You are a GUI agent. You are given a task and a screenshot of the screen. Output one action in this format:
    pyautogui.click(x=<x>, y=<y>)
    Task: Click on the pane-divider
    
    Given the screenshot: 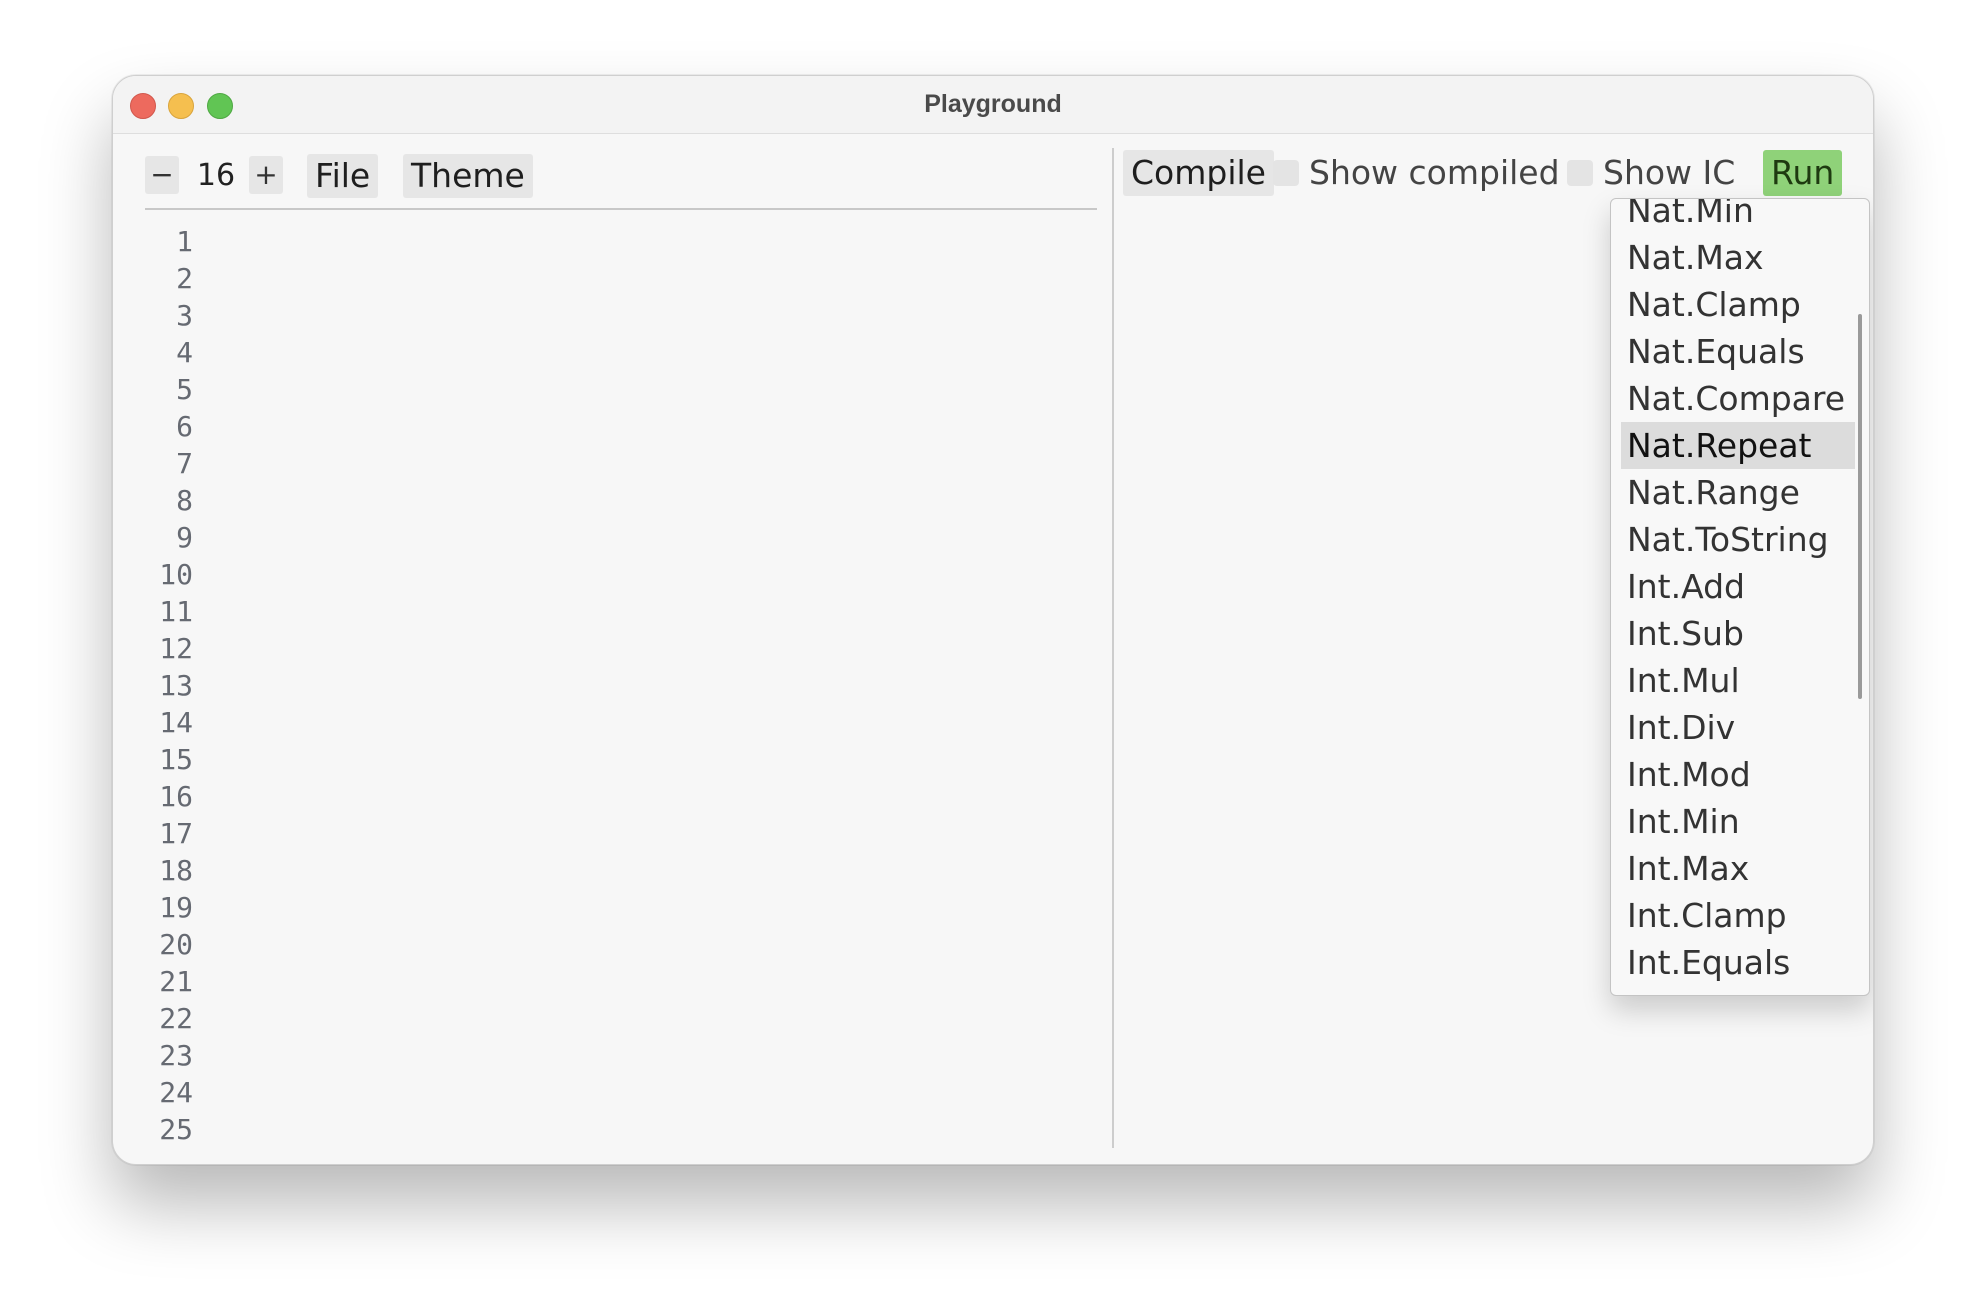 What is the action you would take?
    pyautogui.click(x=1113, y=648)
    